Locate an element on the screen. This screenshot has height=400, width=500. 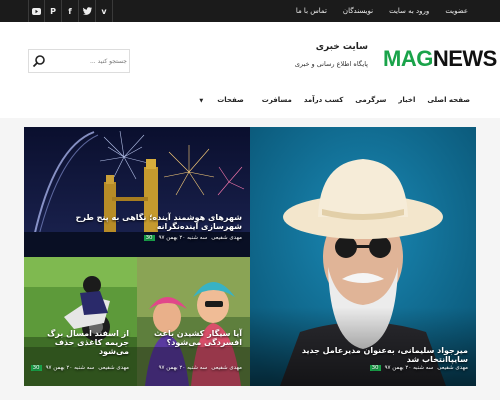
register-link: عضویت is located at coordinates (456, 11).